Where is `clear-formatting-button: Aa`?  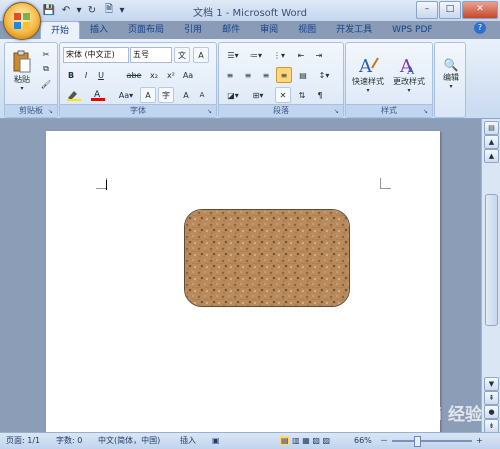
clear-formatting-button: Aa is located at coordinates (188, 75).